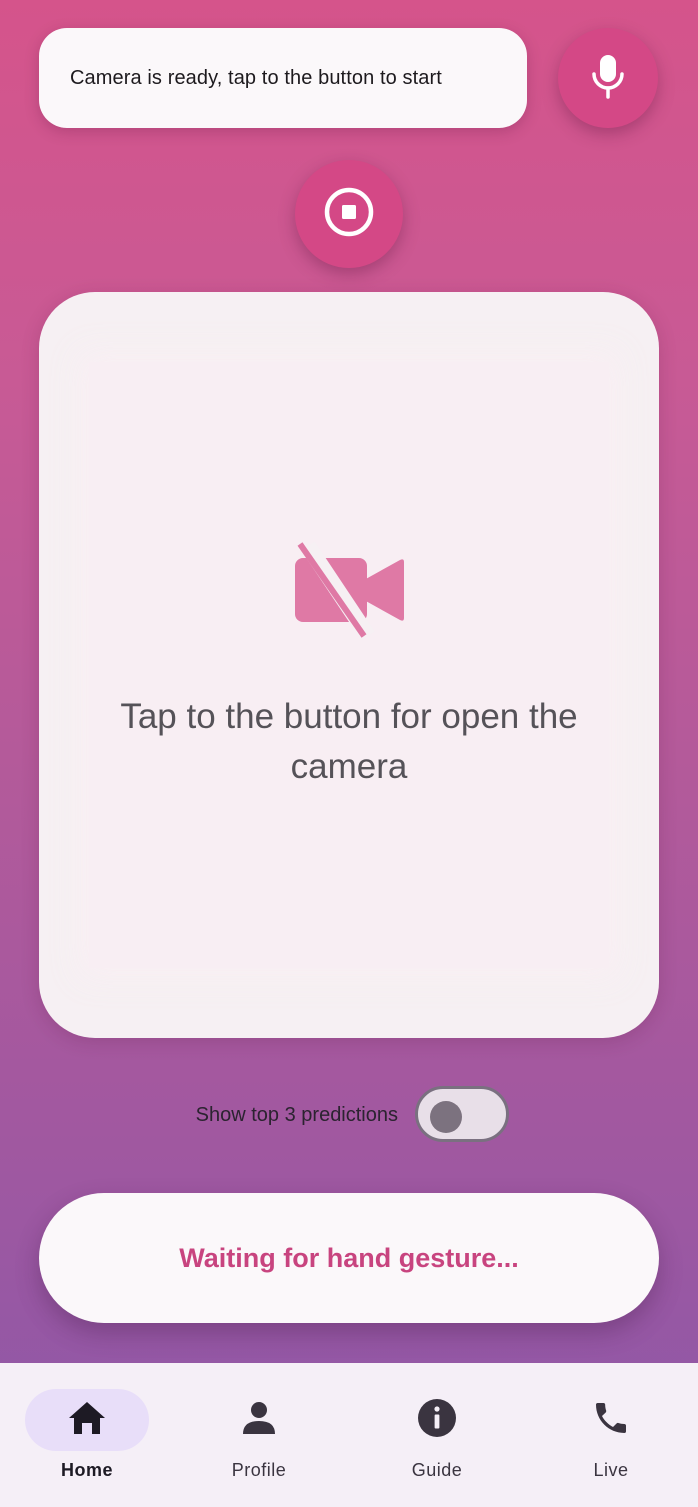 The width and height of the screenshot is (698, 1507). I want to click on home-icon, so click(87, 1420).